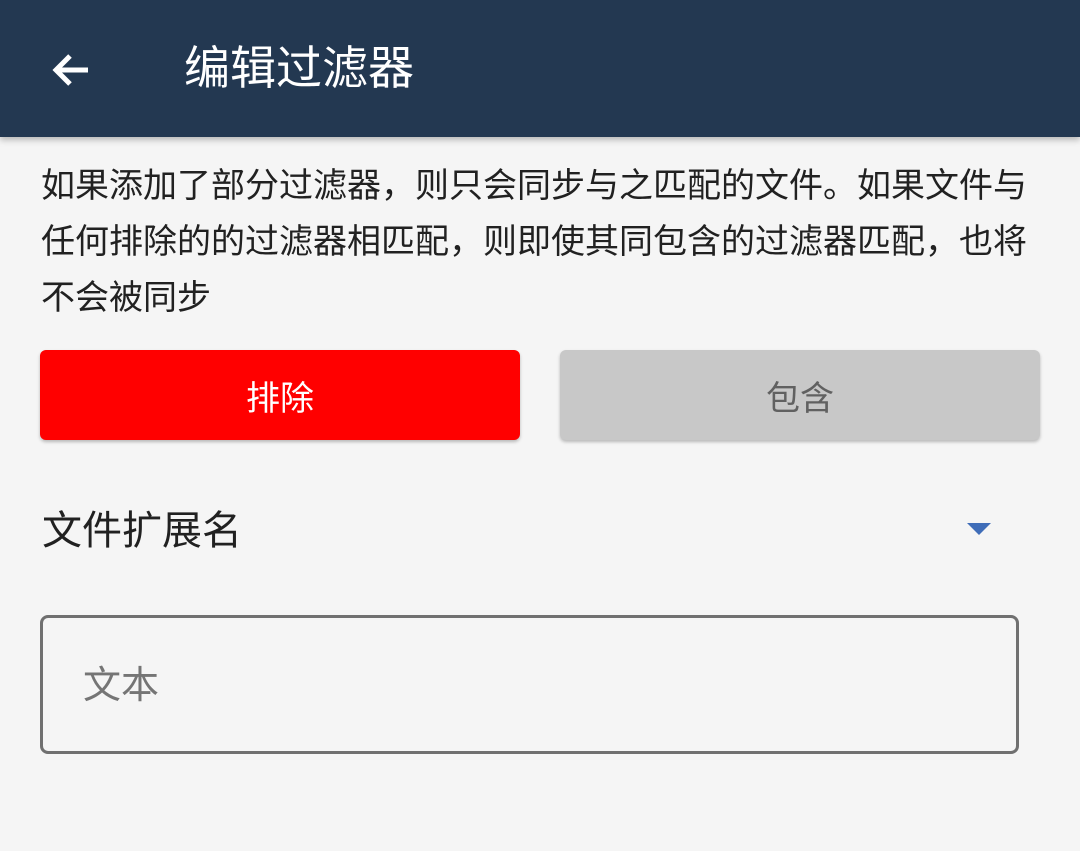 Image resolution: width=1080 pixels, height=851 pixels. What do you see at coordinates (529, 684) in the screenshot?
I see `filter-text-input` at bounding box center [529, 684].